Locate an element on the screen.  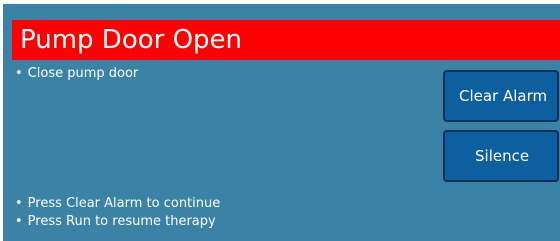
instruction-clear-alarm: • Press Clear Alarm to continue is located at coordinates (117, 204).